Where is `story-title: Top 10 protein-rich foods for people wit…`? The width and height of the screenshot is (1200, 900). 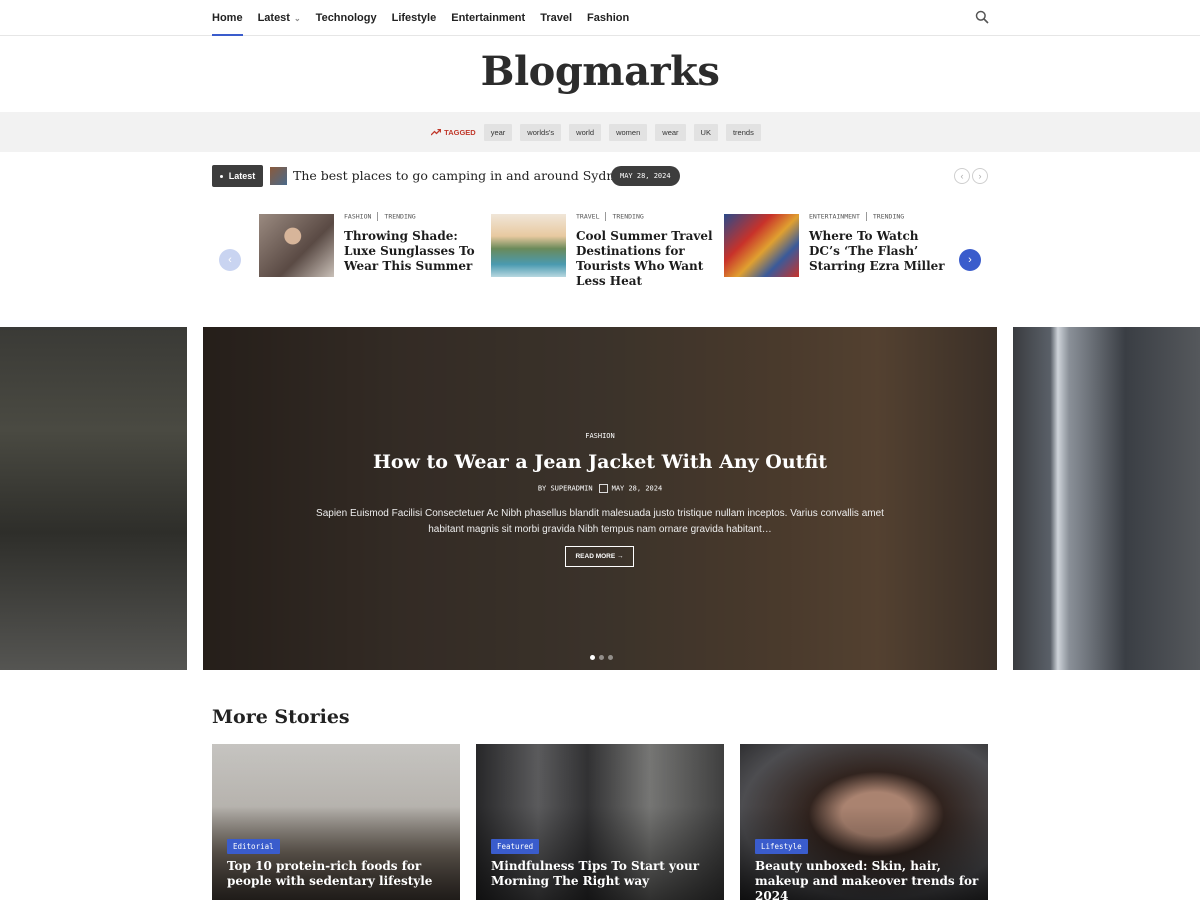 story-title: Top 10 protein-rich foods for people wit… is located at coordinates (339, 874).